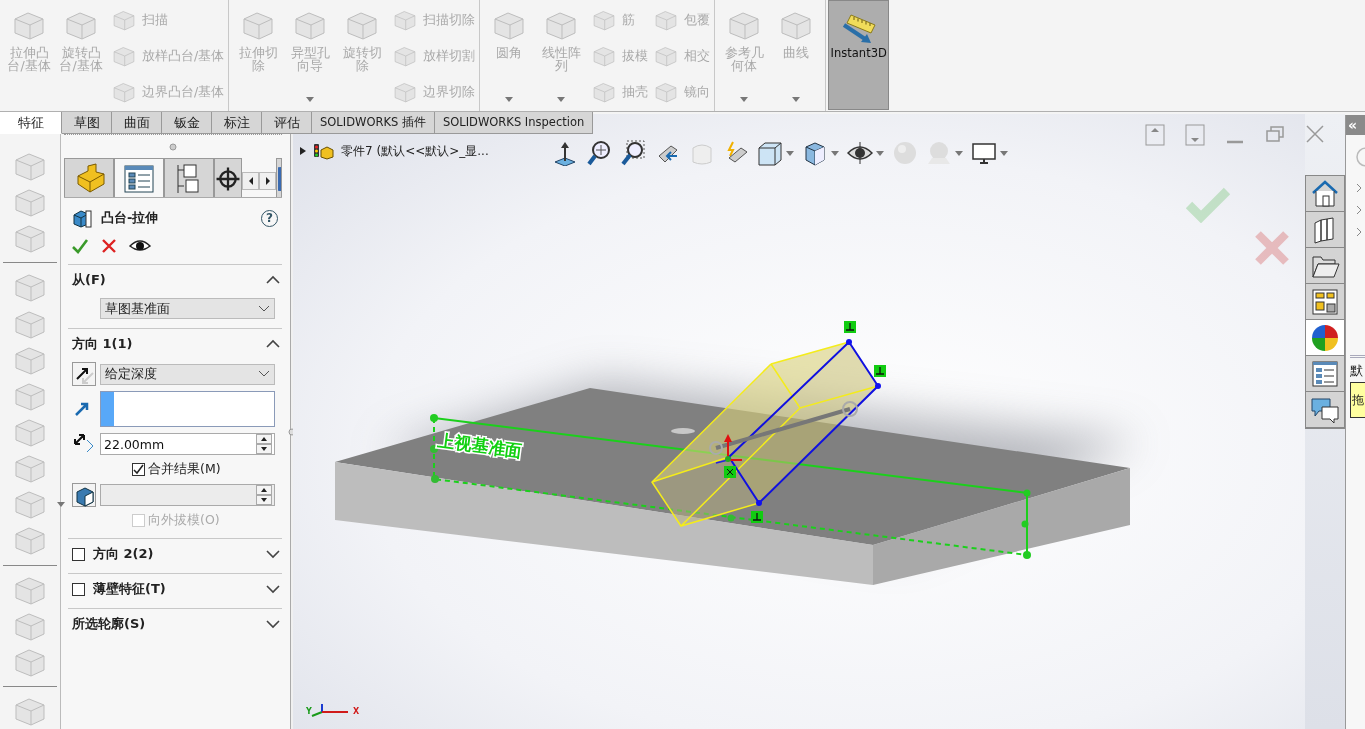 Image resolution: width=1365 pixels, height=729 pixels. Describe the element at coordinates (858, 28) in the screenshot. I see `ruler-icon` at that location.